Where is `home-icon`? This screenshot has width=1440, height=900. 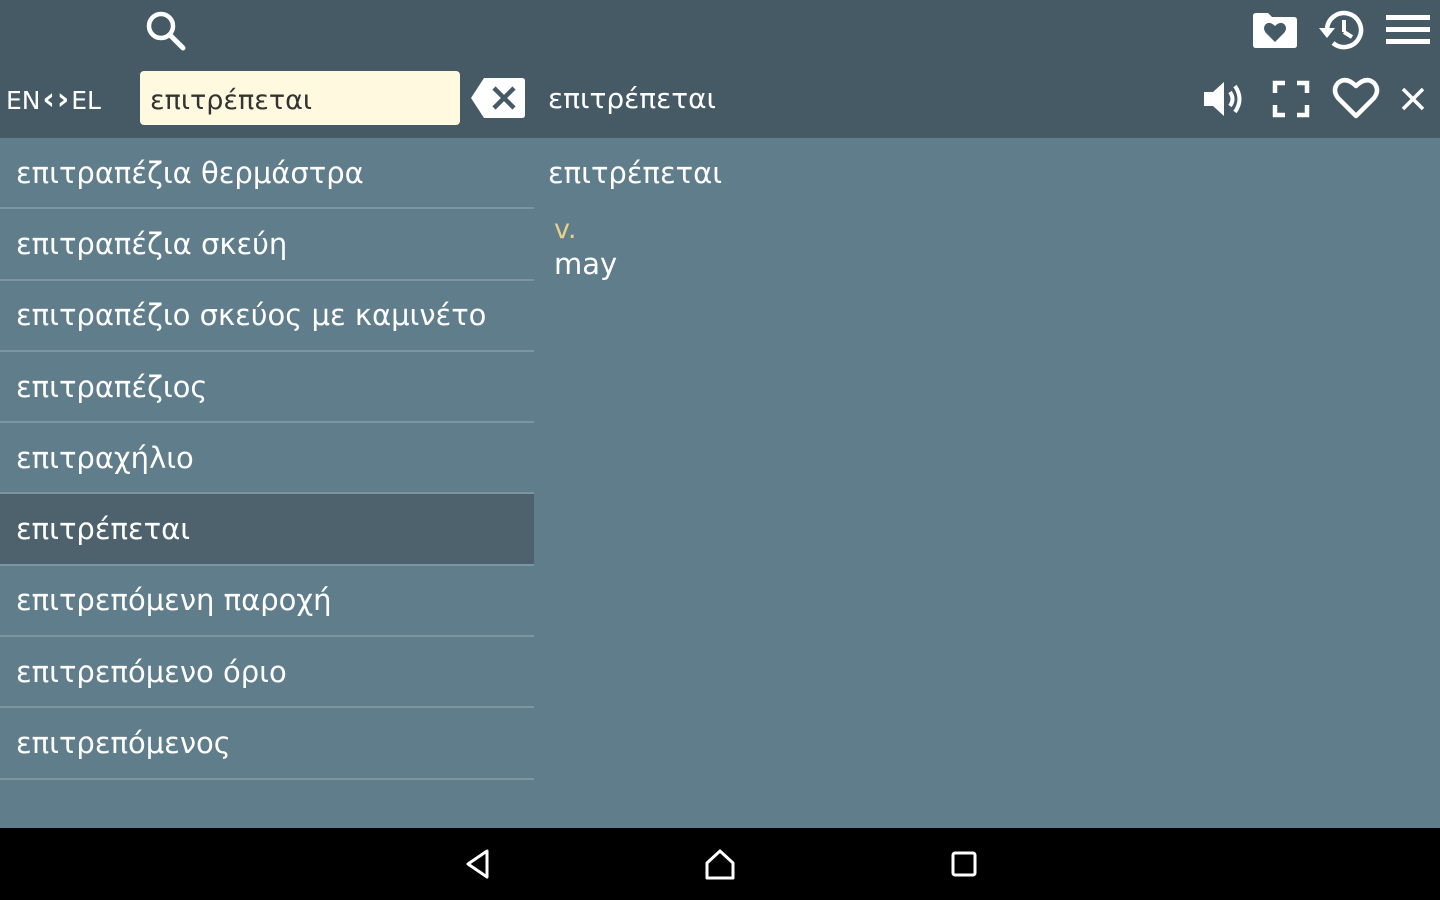
home-icon is located at coordinates (720, 864).